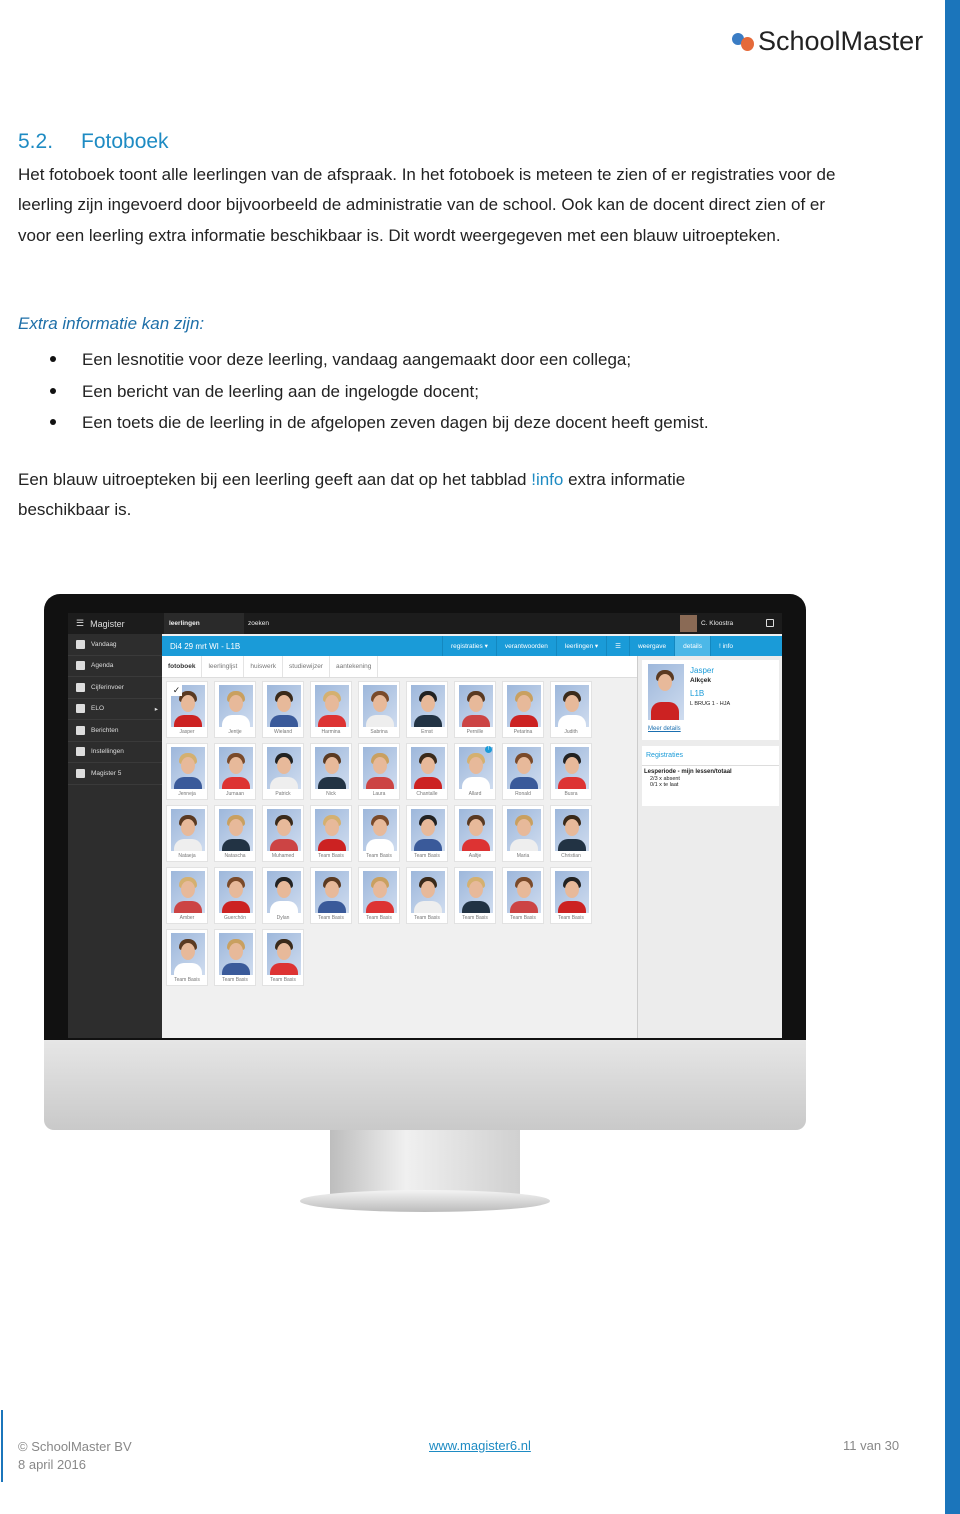 Image resolution: width=960 pixels, height=1514 pixels. I want to click on logo-text: SchoolMaster, so click(841, 41).